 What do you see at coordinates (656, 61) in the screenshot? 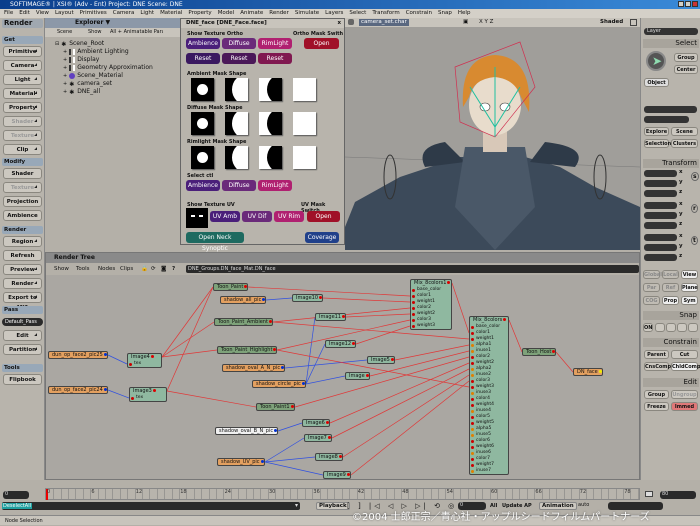
I see `select-arrow-tool: ➤` at bounding box center [656, 61].